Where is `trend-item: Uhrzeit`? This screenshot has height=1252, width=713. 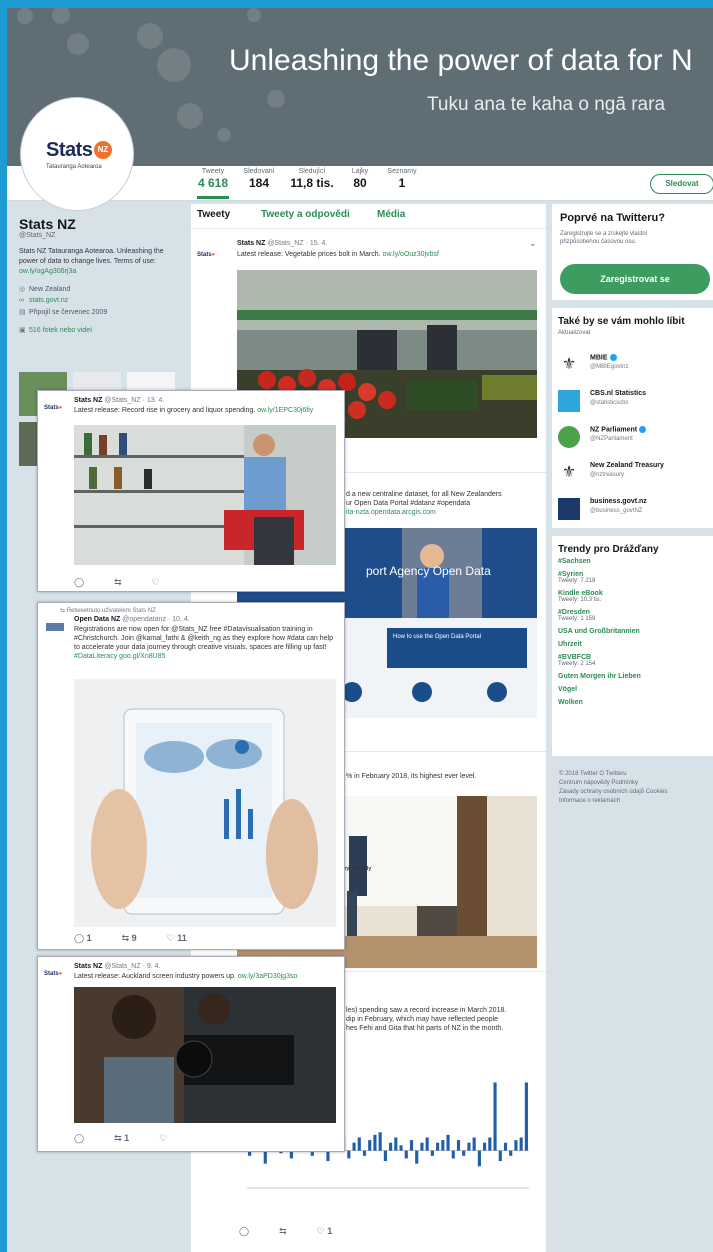 trend-item: Uhrzeit is located at coordinates (633, 644).